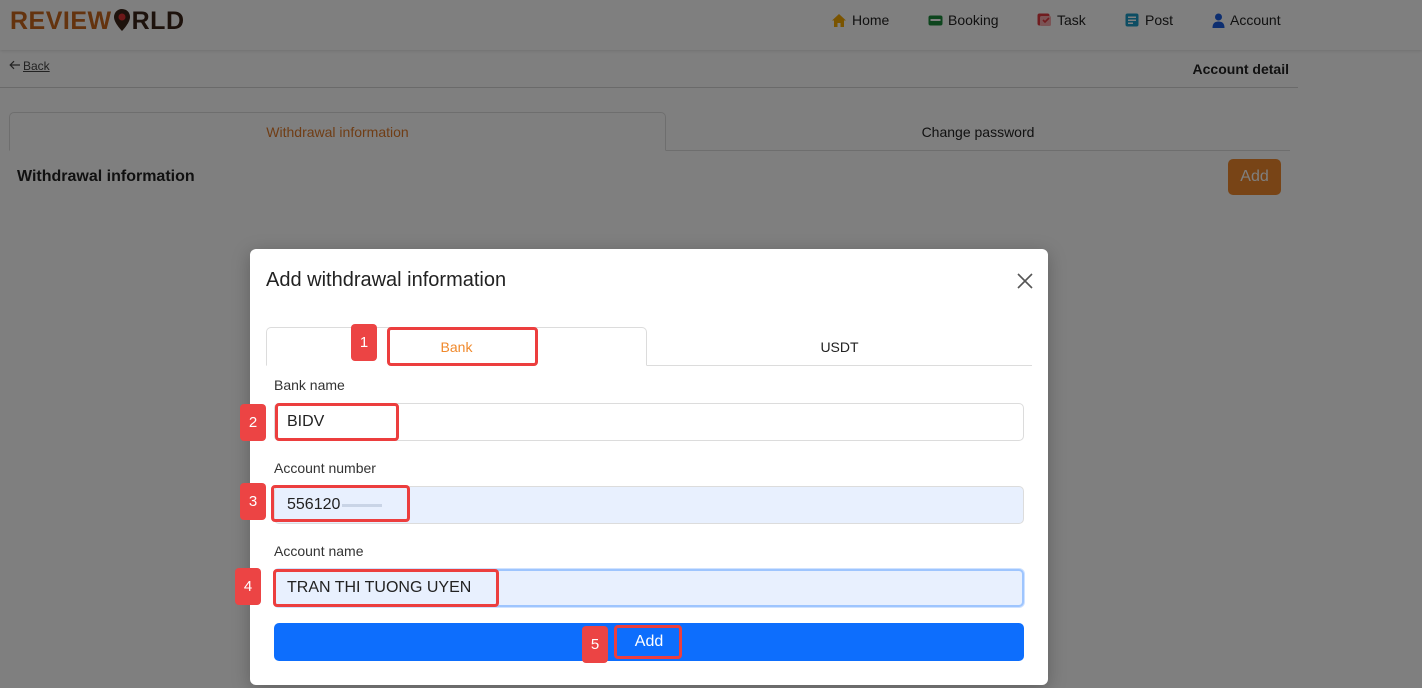 The image size is (1422, 688). What do you see at coordinates (649, 505) in the screenshot?
I see `account-number-input: 556120` at bounding box center [649, 505].